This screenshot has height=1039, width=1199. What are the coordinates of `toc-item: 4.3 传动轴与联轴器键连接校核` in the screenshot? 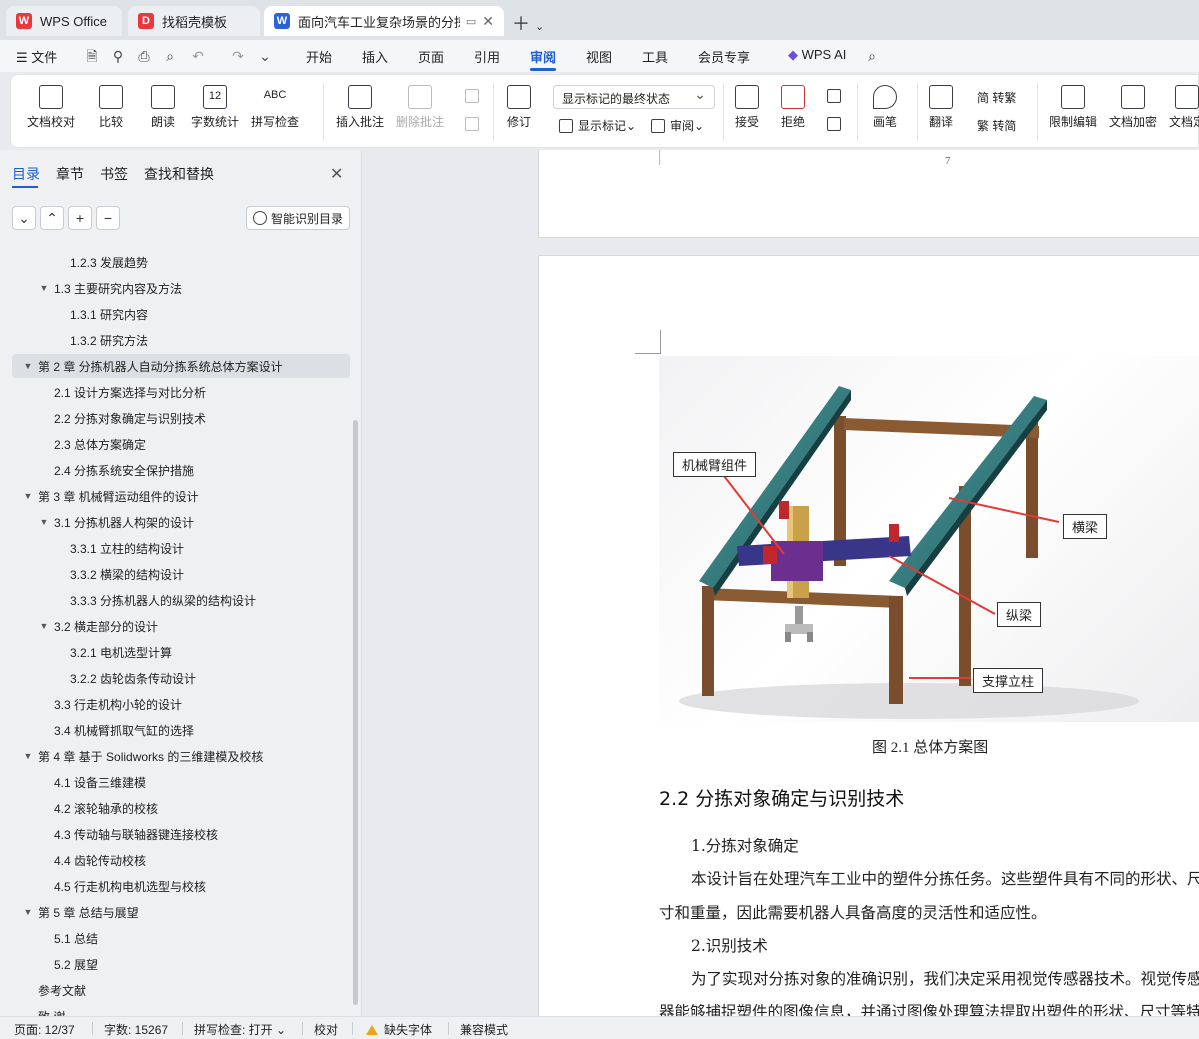 It's located at (175, 834).